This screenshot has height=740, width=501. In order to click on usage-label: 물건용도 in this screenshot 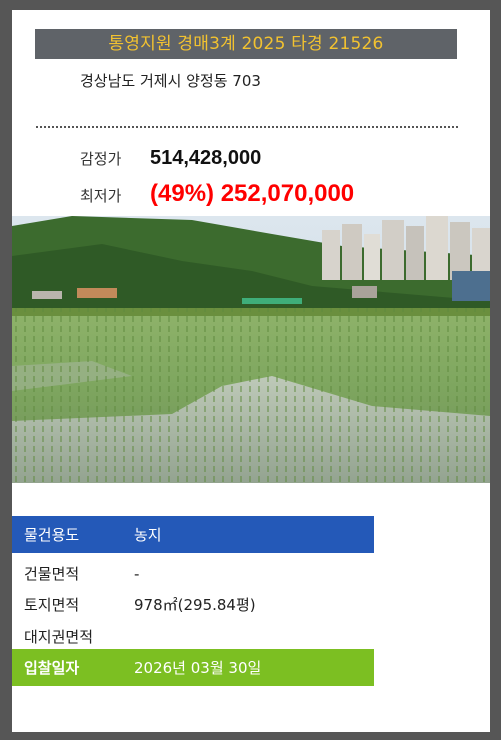, I will do `click(52, 535)`.